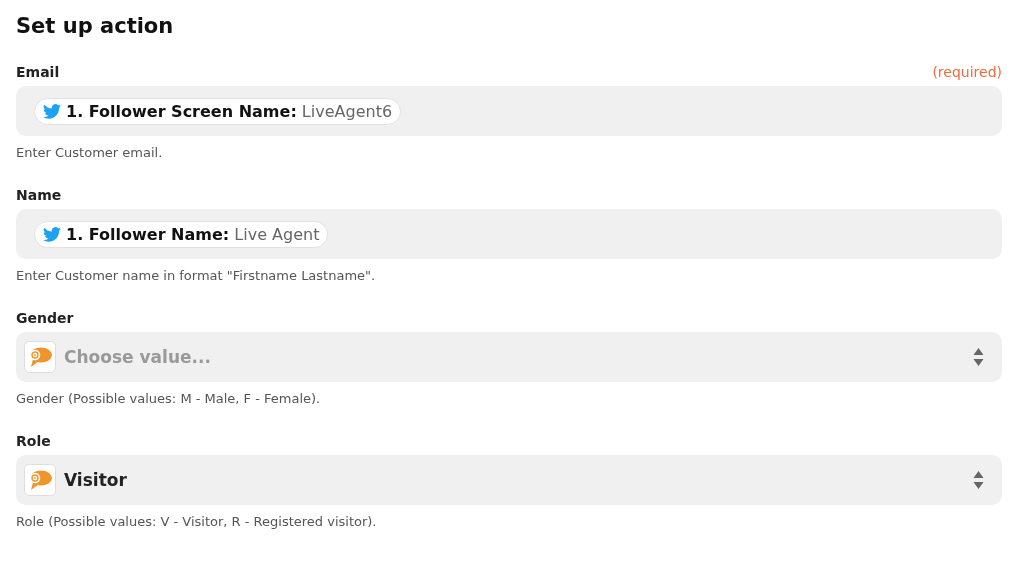  I want to click on field-label: Role, so click(33, 441).